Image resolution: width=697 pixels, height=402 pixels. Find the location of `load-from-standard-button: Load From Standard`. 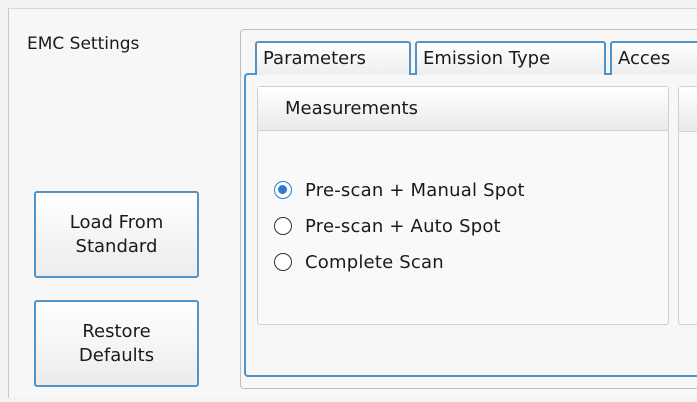

load-from-standard-button: Load From Standard is located at coordinates (116, 234).